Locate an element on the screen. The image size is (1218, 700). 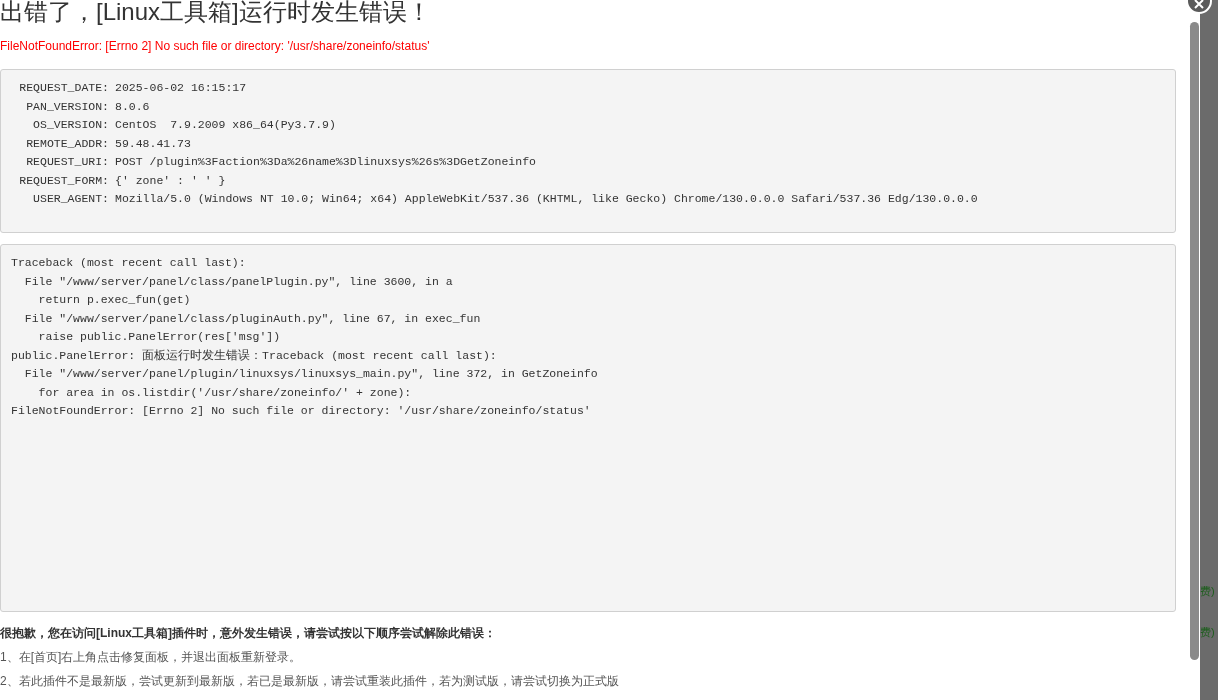
traceback-line: raise public.PanelError(res['msg']) is located at coordinates (159, 337).